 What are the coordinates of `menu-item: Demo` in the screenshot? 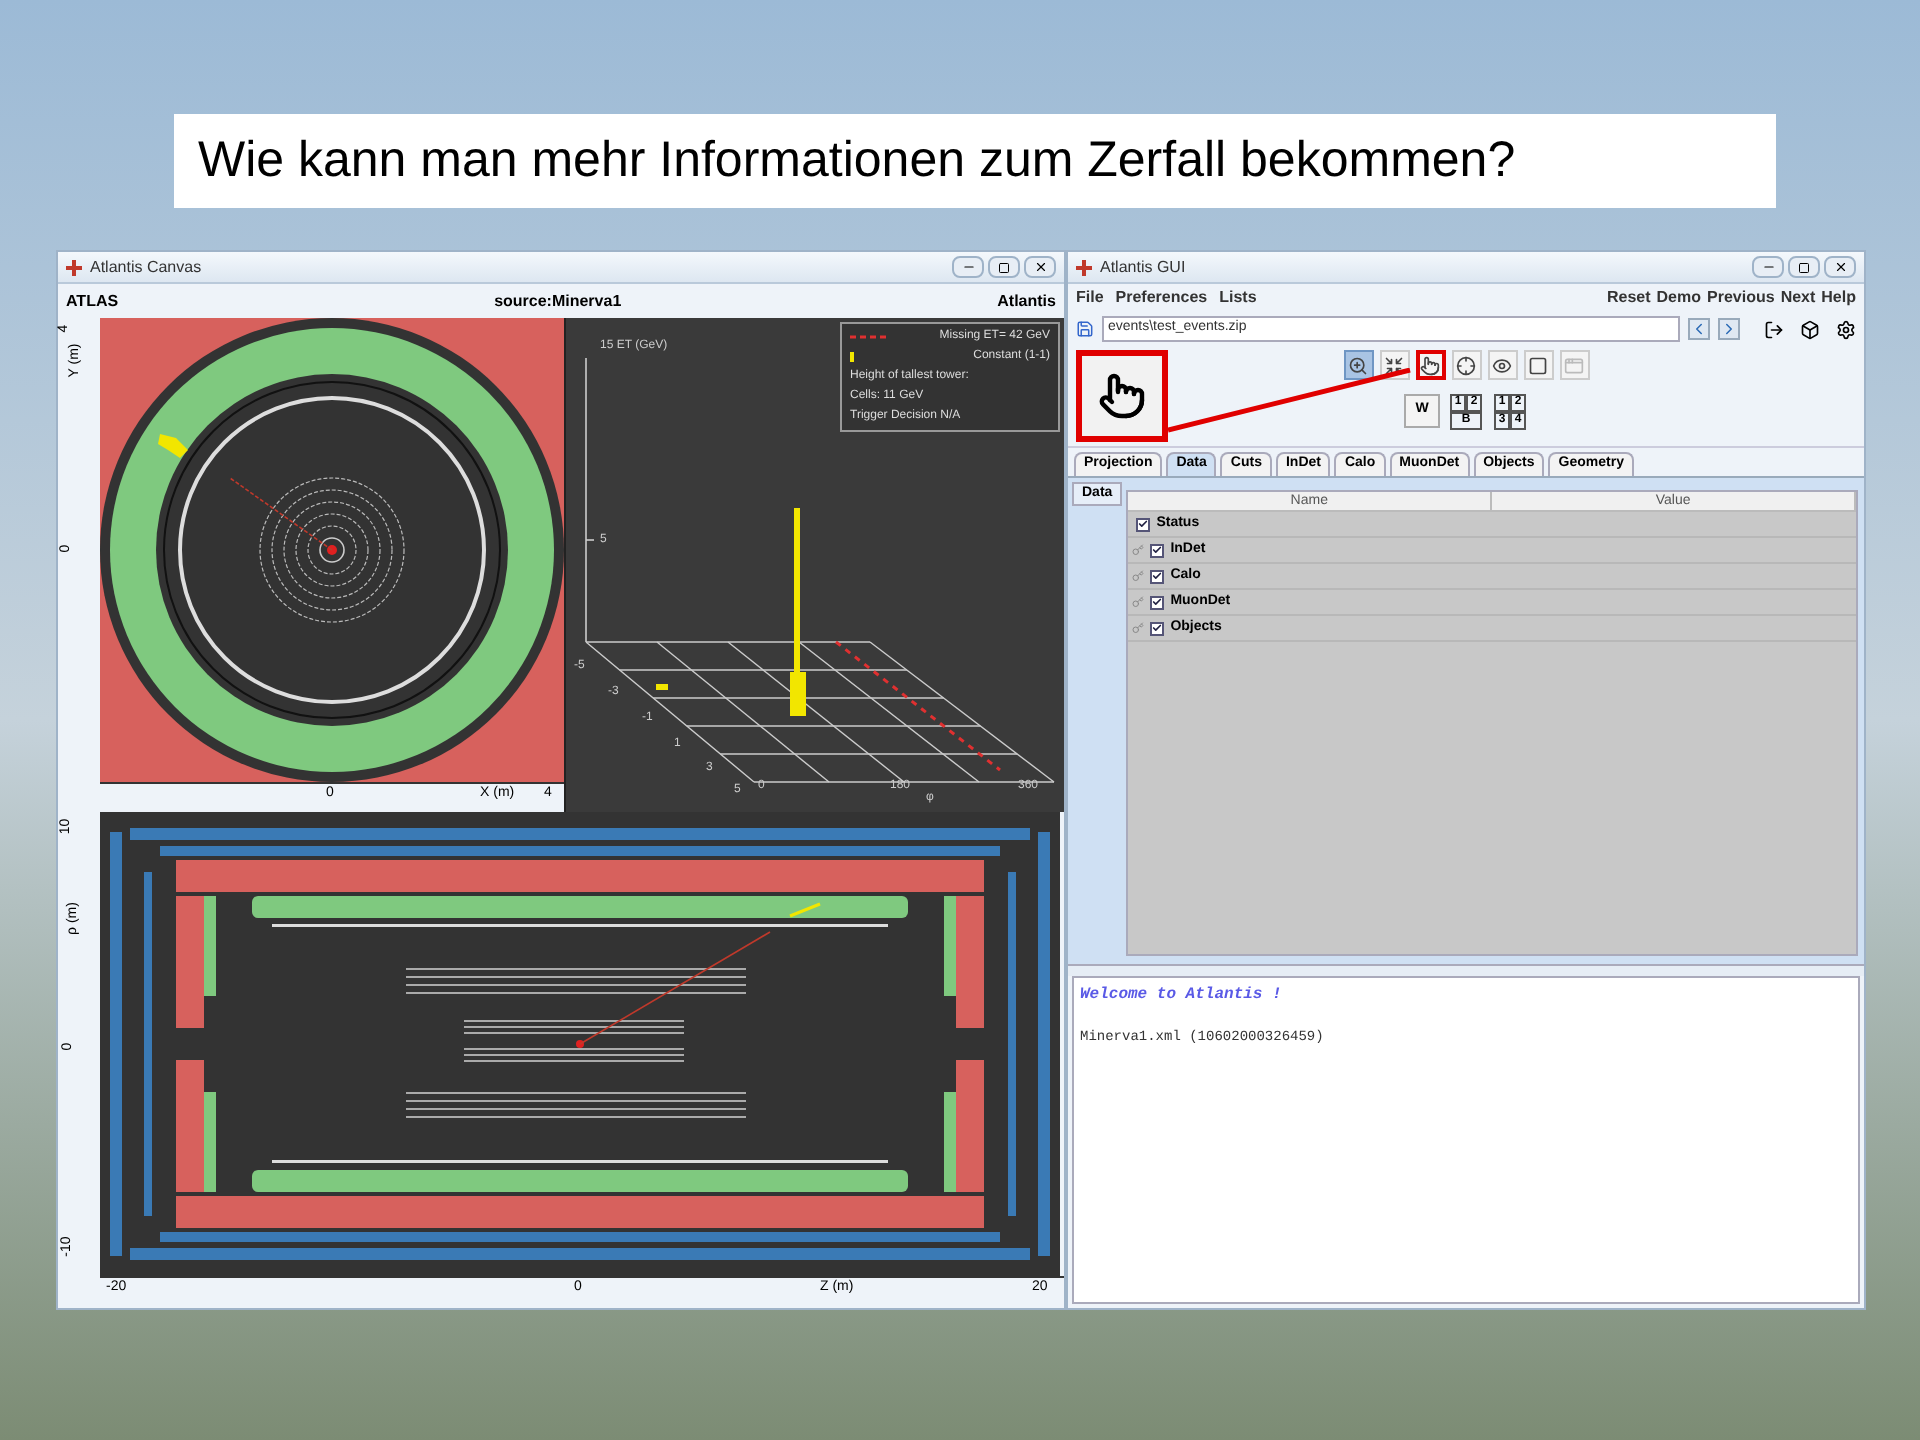 It's located at (1679, 298).